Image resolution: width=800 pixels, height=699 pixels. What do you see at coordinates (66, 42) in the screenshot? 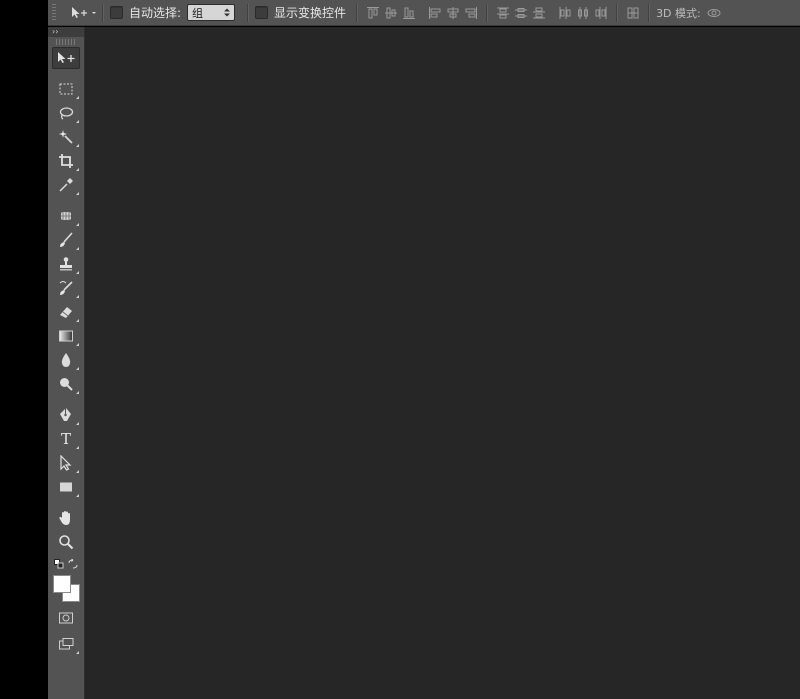
I see `toolbox-grip` at bounding box center [66, 42].